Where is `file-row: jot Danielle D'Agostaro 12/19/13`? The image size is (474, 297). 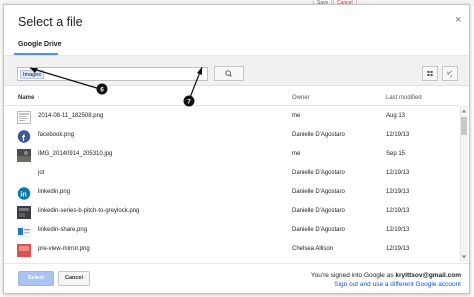
file-row: jot Danielle D'Agostaro 12/19/13 is located at coordinates (231, 174).